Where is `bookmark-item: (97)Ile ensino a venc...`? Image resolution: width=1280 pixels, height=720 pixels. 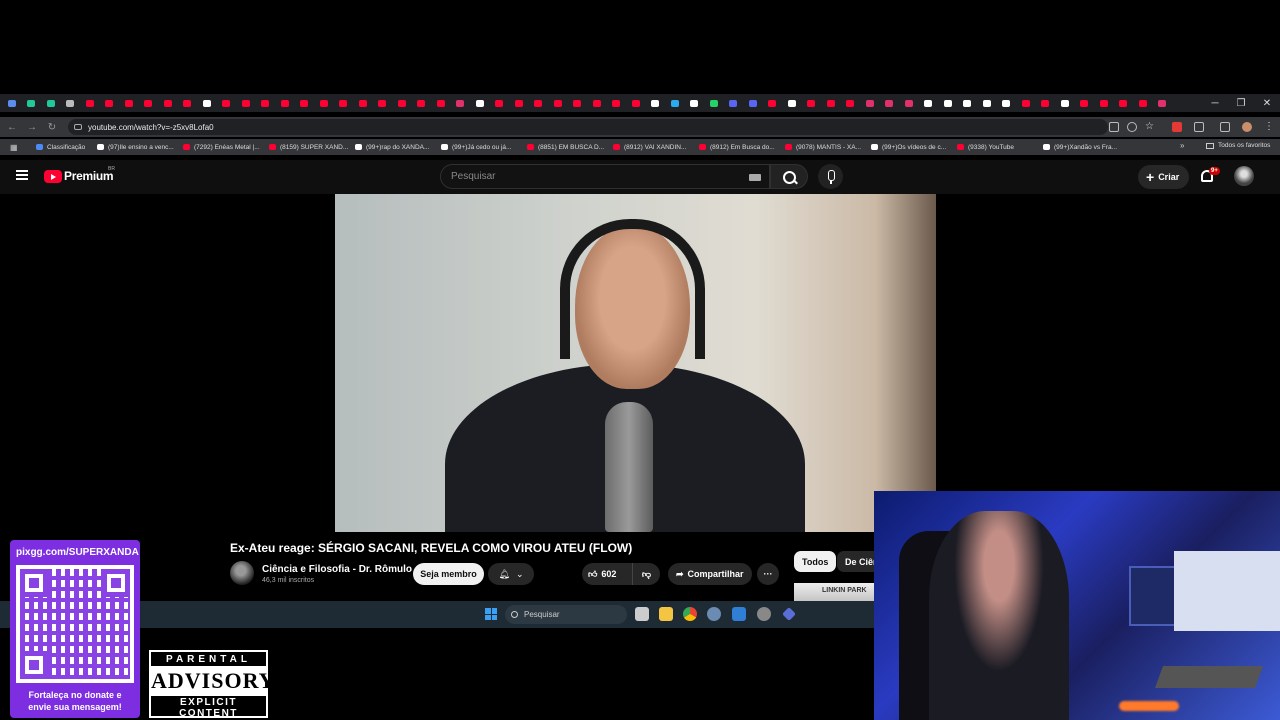
bookmark-item: (97)Ile ensino a venc... is located at coordinates (137, 147).